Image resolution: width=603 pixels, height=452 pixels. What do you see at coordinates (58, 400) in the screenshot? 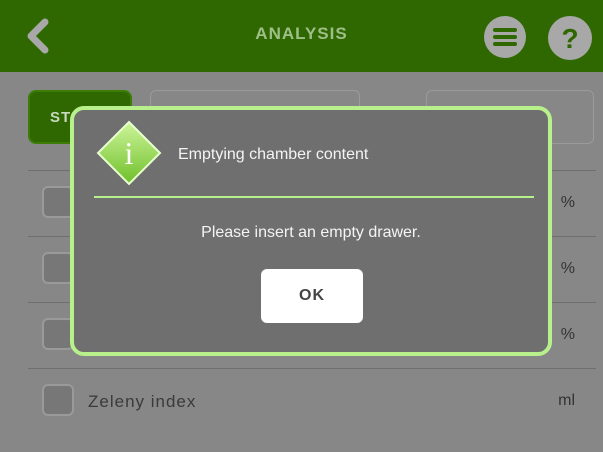
I see `row-checkbox` at bounding box center [58, 400].